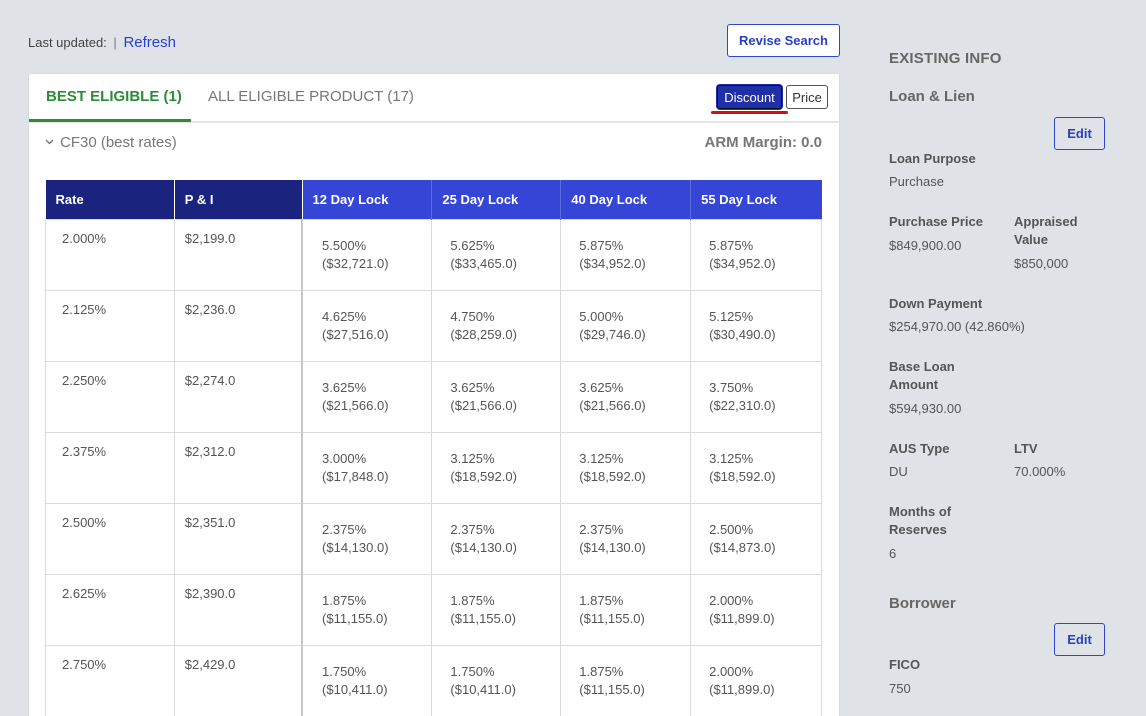 The height and width of the screenshot is (716, 1146). Describe the element at coordinates (110, 467) in the screenshot. I see `rate-cell: 2.375%` at that location.